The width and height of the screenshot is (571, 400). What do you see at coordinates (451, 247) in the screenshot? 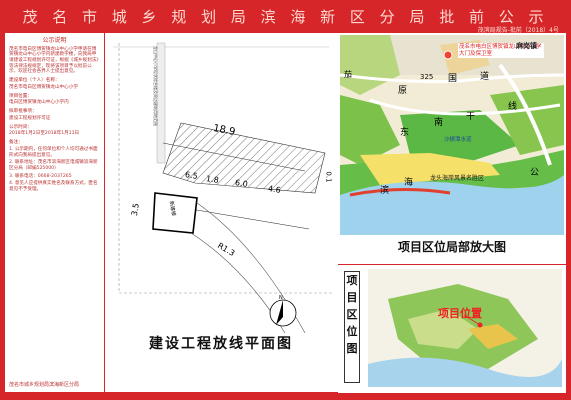
I see `local-map-caption: 项目区位局部放大图` at bounding box center [451, 247].